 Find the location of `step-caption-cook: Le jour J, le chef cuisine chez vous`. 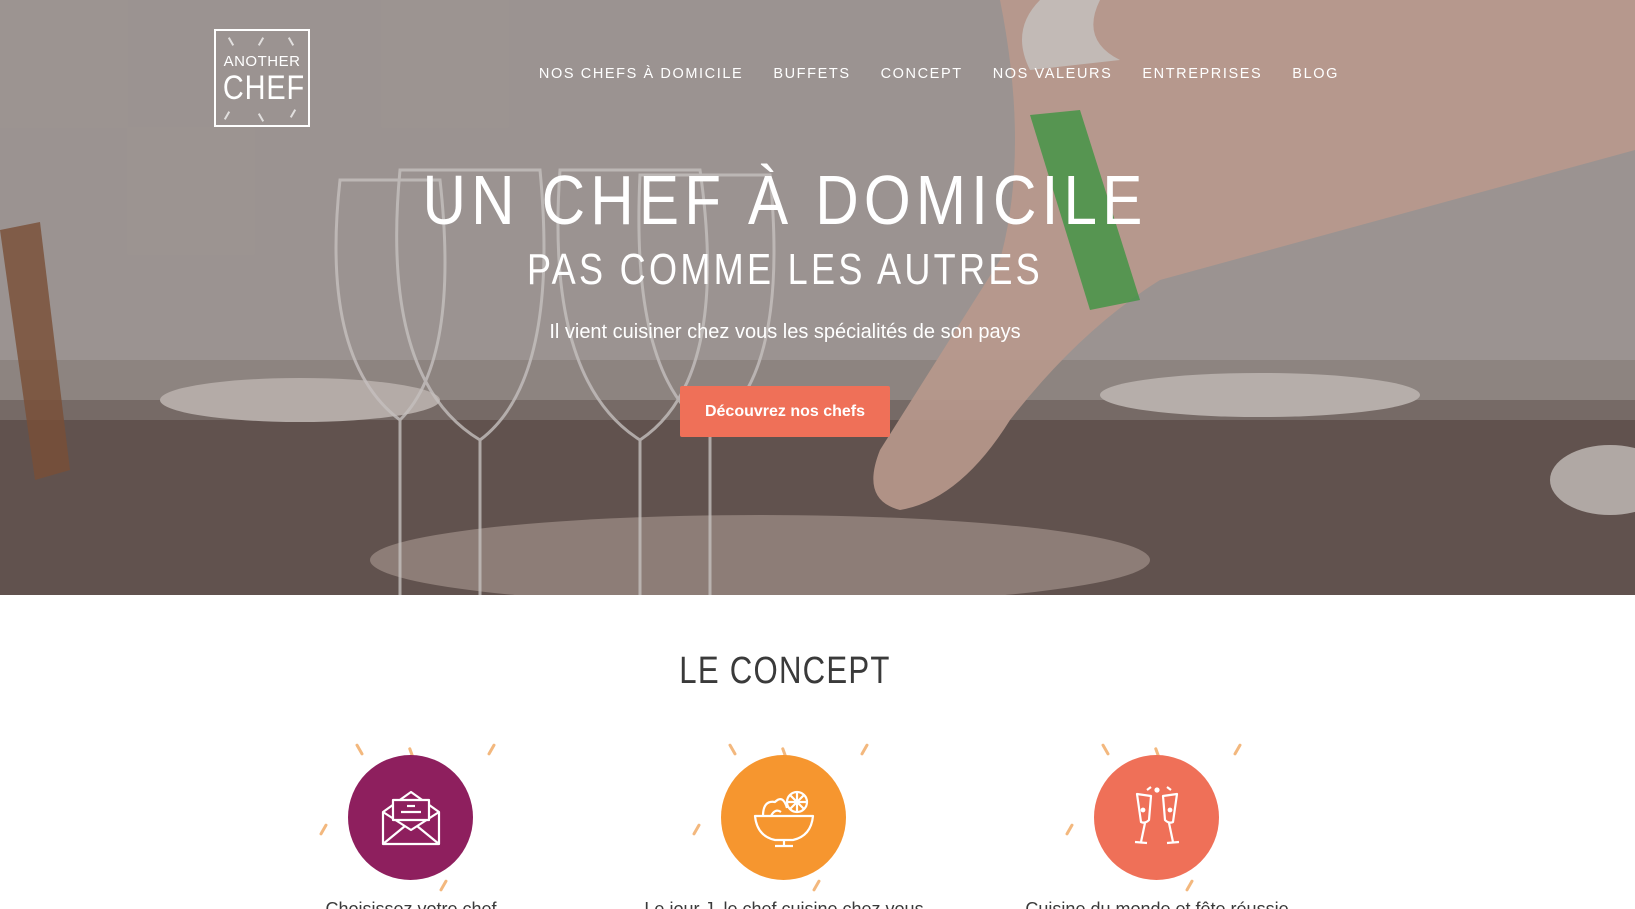

step-caption-cook: Le jour J, le chef cuisine chez vous is located at coordinates (784, 904).